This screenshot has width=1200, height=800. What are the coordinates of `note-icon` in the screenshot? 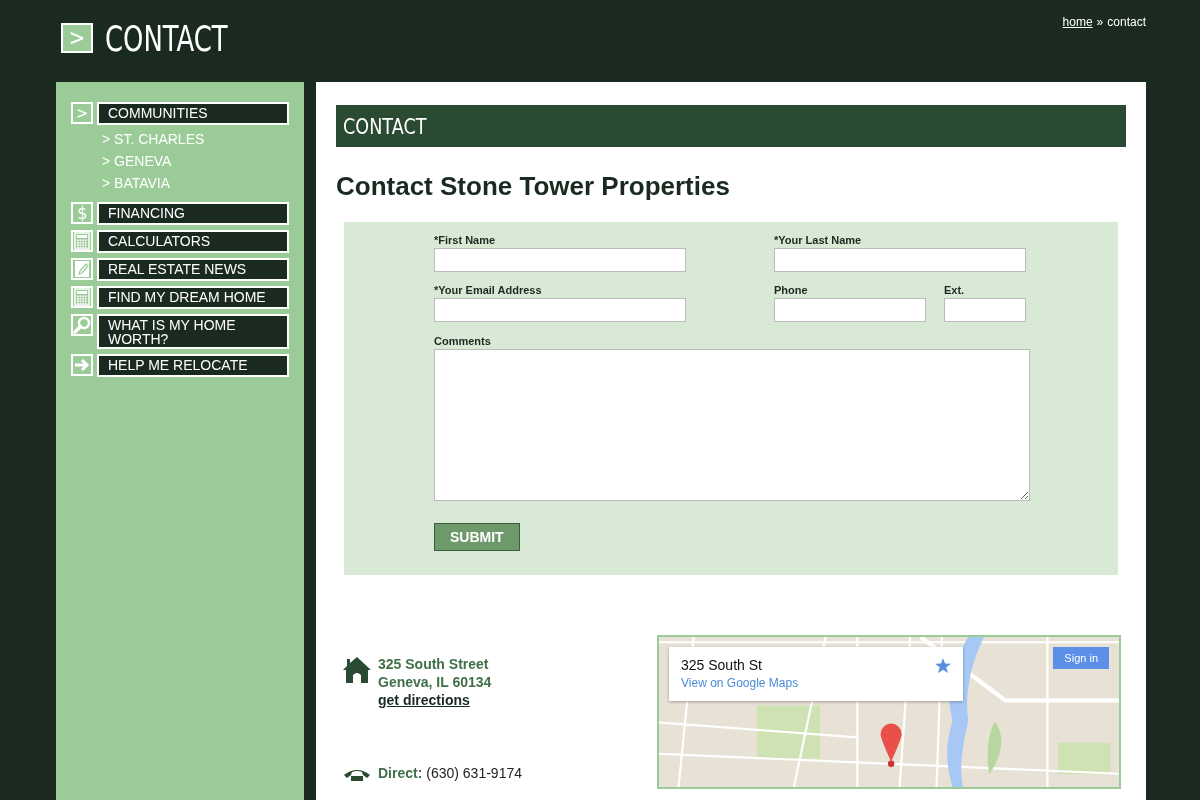 It's located at (82, 269).